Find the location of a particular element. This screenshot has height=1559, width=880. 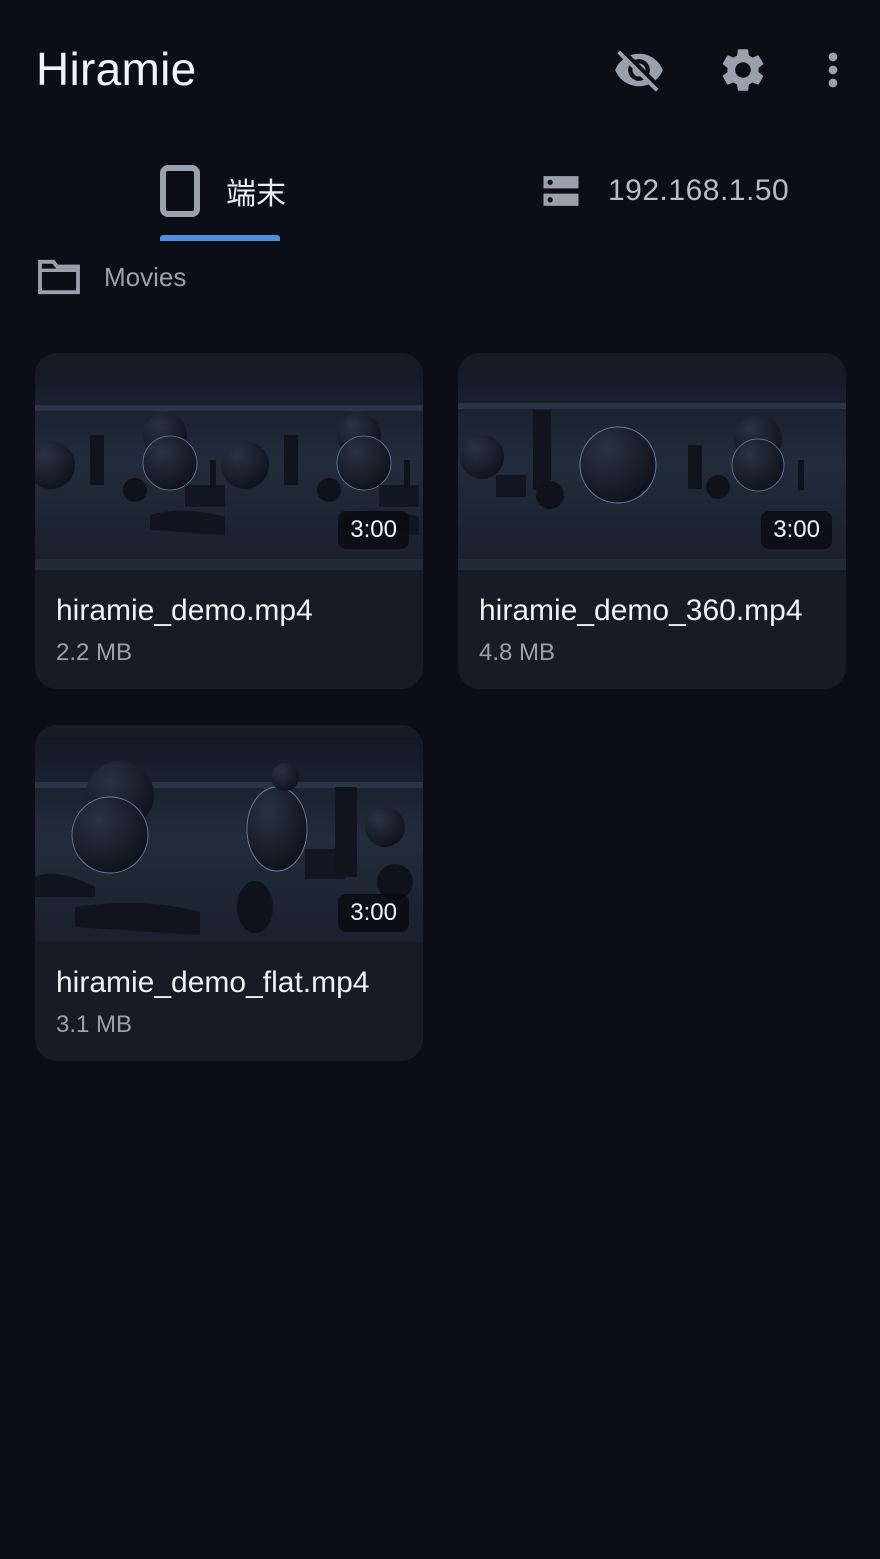

settings-button is located at coordinates (743, 70).